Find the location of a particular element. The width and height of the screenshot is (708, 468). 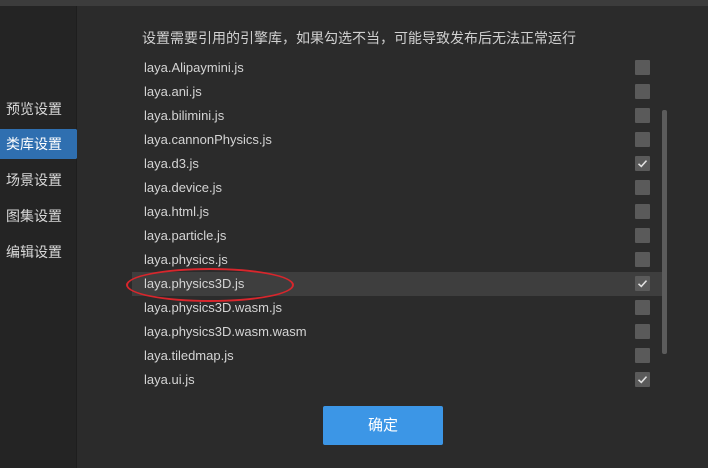

library-row: laya.ani.js is located at coordinates (397, 92).